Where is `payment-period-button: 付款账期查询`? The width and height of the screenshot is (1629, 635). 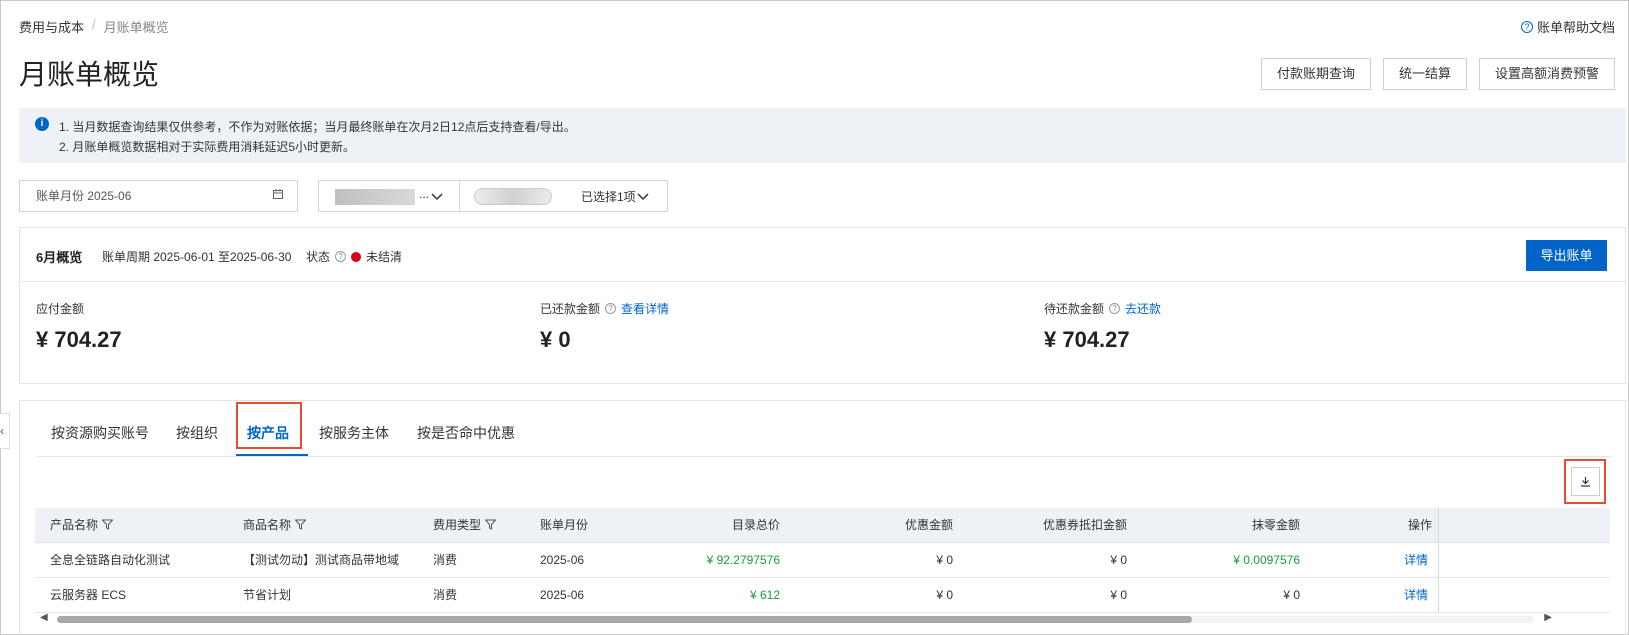
payment-period-button: 付款账期查询 is located at coordinates (1315, 74).